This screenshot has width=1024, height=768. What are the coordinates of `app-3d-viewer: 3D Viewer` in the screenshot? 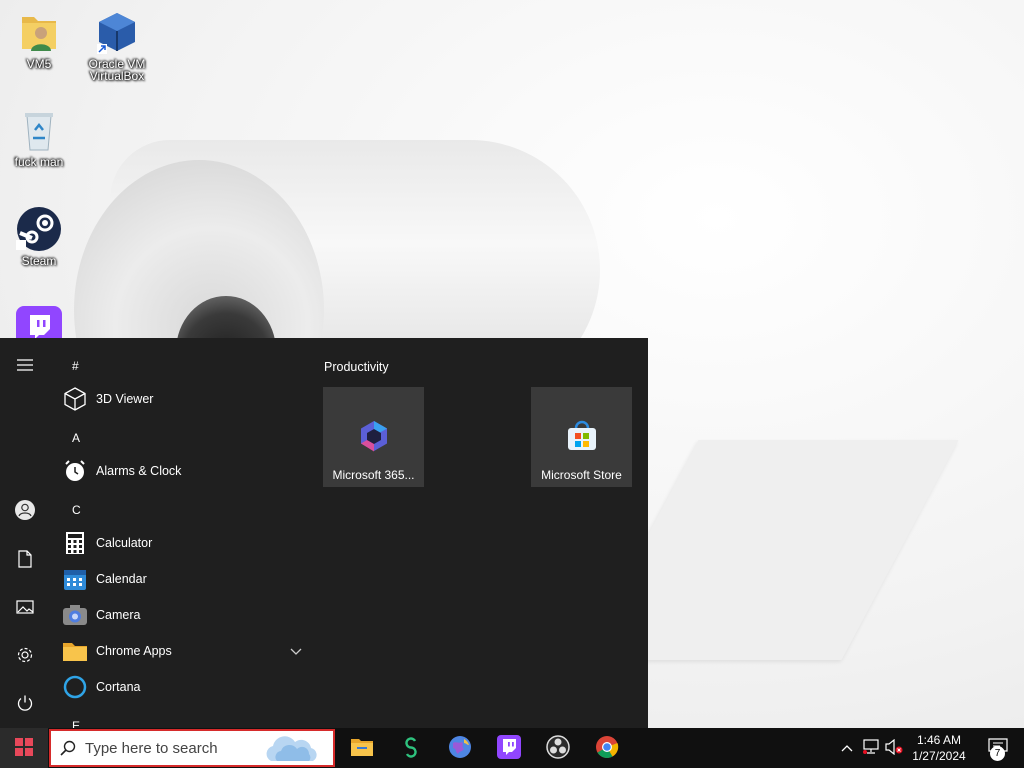 It's located at (187, 399).